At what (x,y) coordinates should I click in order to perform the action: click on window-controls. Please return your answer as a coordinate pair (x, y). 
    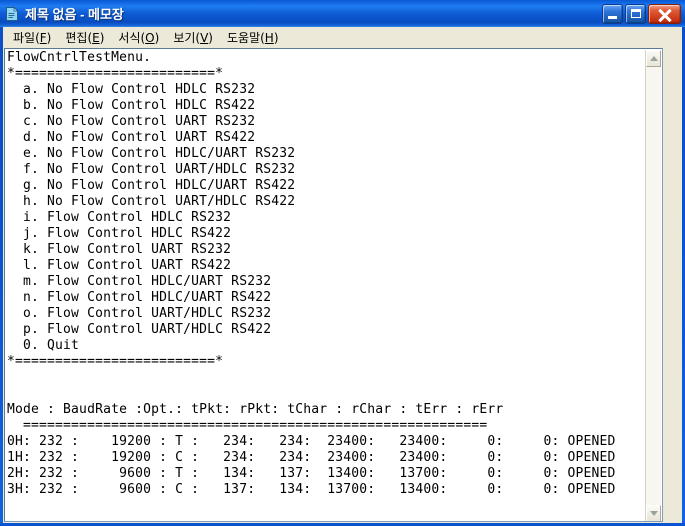
    Looking at the image, I should click on (641, 13).